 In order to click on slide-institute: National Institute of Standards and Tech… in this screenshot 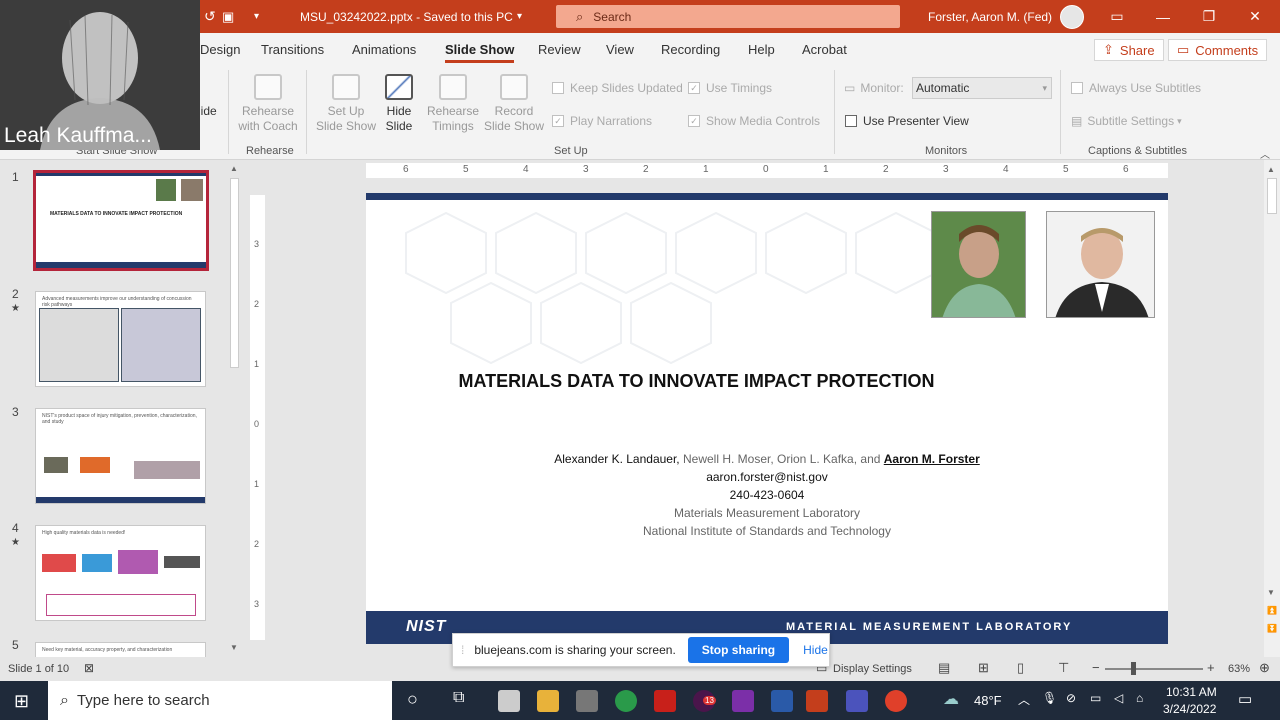, I will do `click(767, 531)`.